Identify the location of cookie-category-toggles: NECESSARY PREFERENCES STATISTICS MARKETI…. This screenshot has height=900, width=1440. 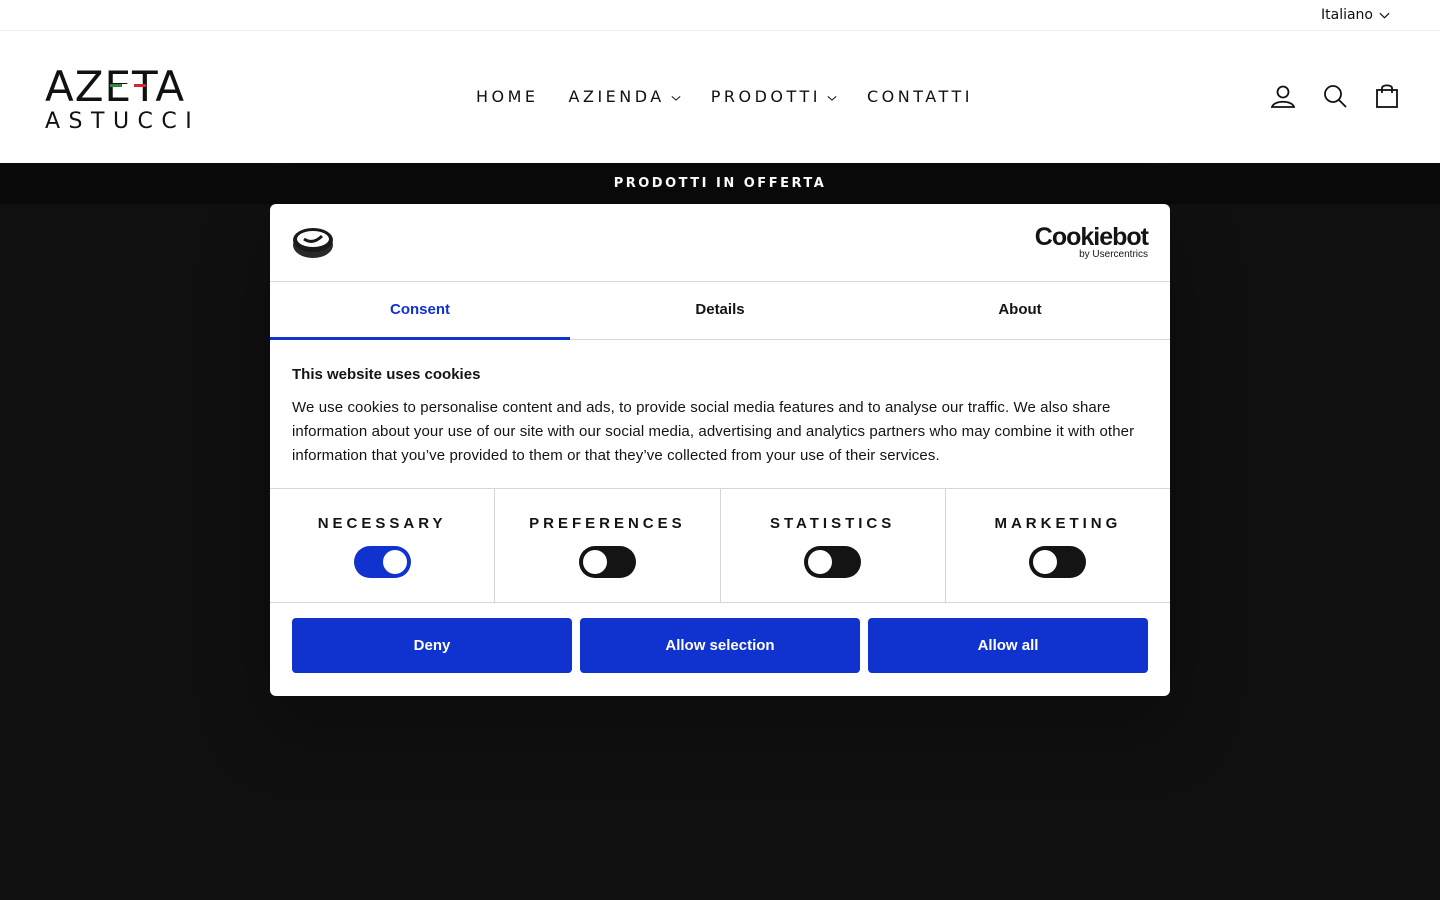
(720, 546).